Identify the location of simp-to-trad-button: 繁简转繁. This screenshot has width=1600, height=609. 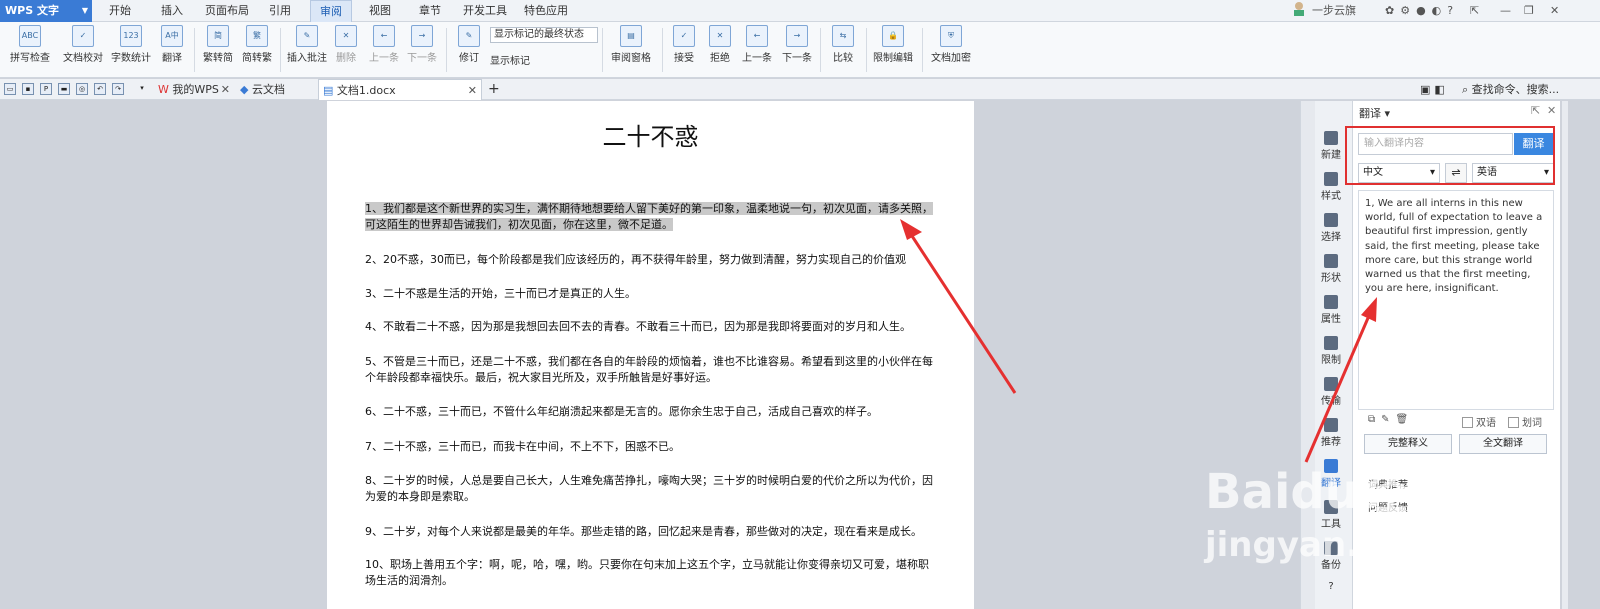
(257, 44).